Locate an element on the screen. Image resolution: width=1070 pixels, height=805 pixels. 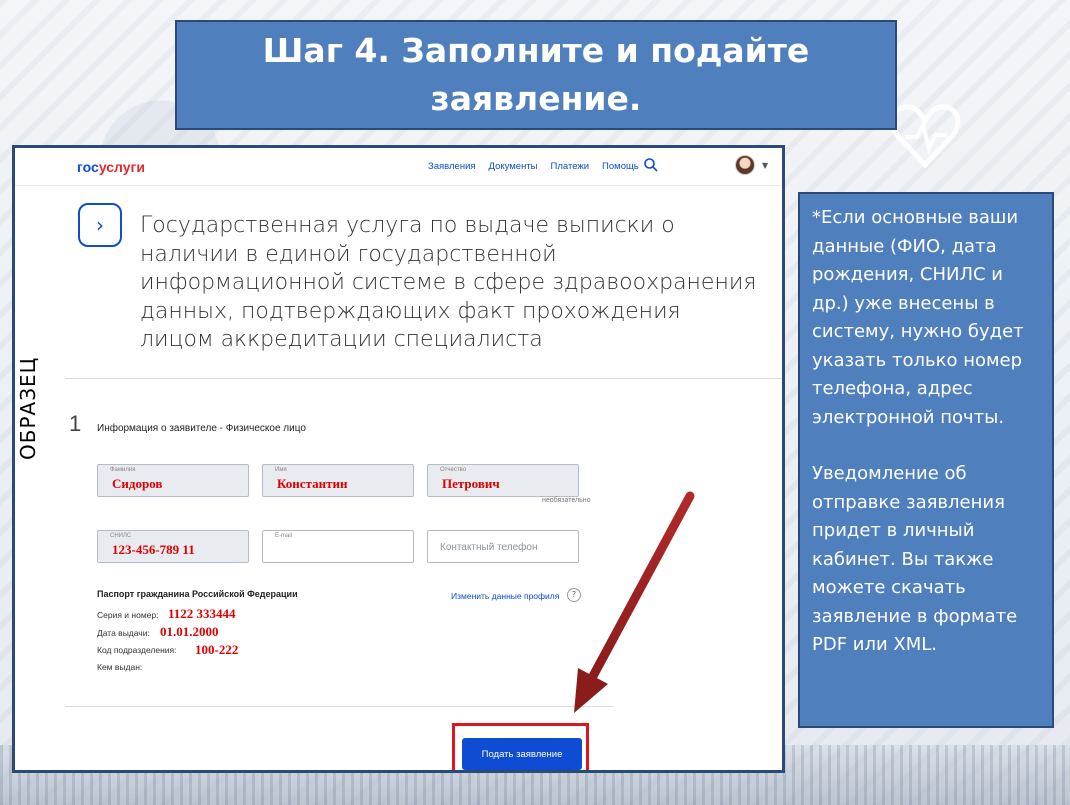
passport-issued-label: Кем выдан: is located at coordinates (120, 667).